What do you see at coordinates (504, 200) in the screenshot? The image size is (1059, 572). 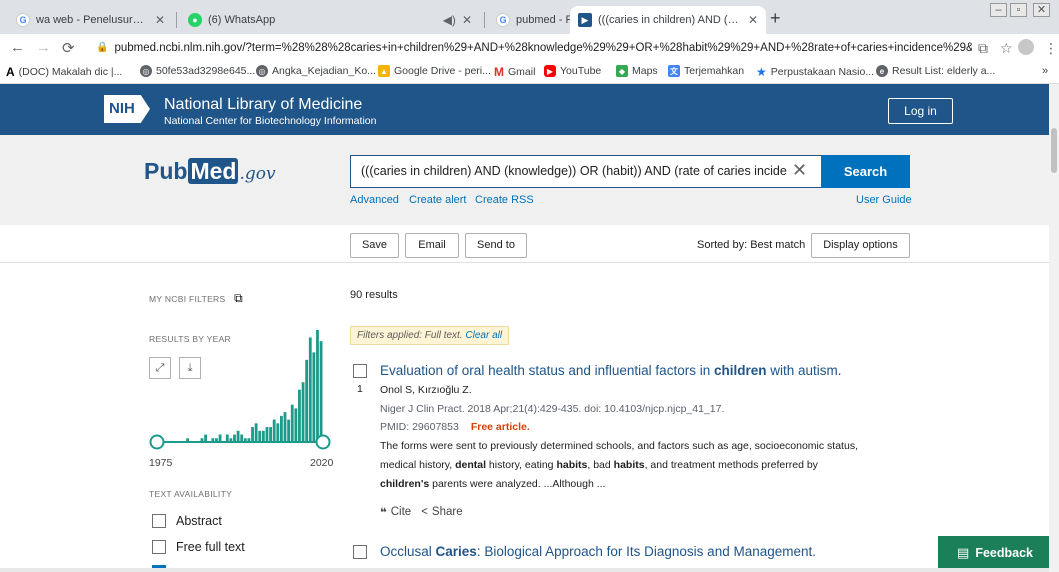 I see `create-rss-link: Create RSS` at bounding box center [504, 200].